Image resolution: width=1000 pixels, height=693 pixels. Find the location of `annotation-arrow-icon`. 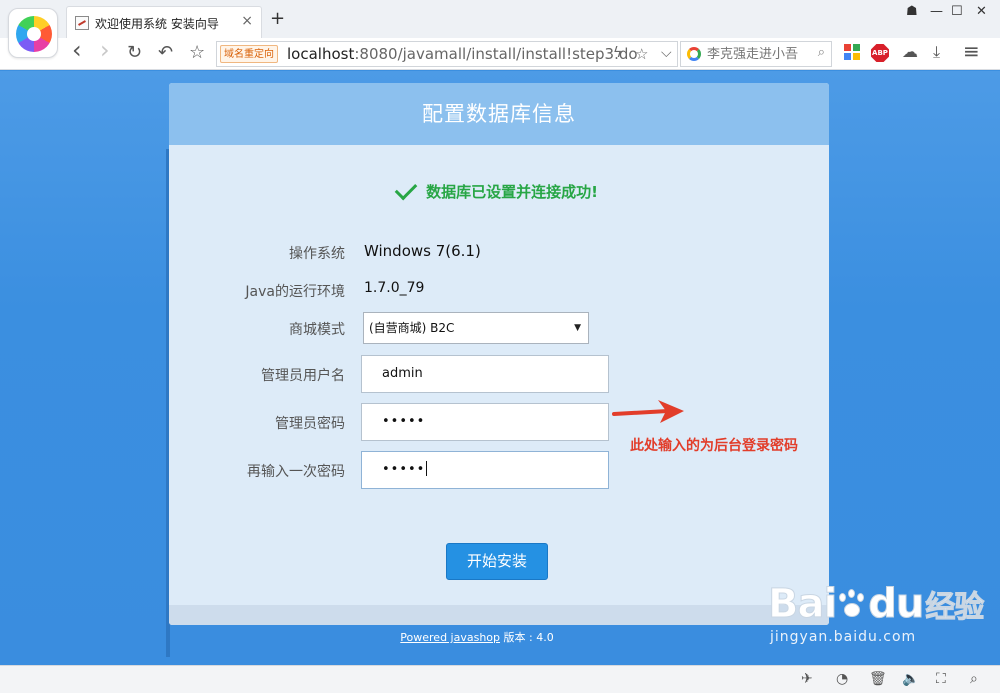

annotation-arrow-icon is located at coordinates (648, 411).